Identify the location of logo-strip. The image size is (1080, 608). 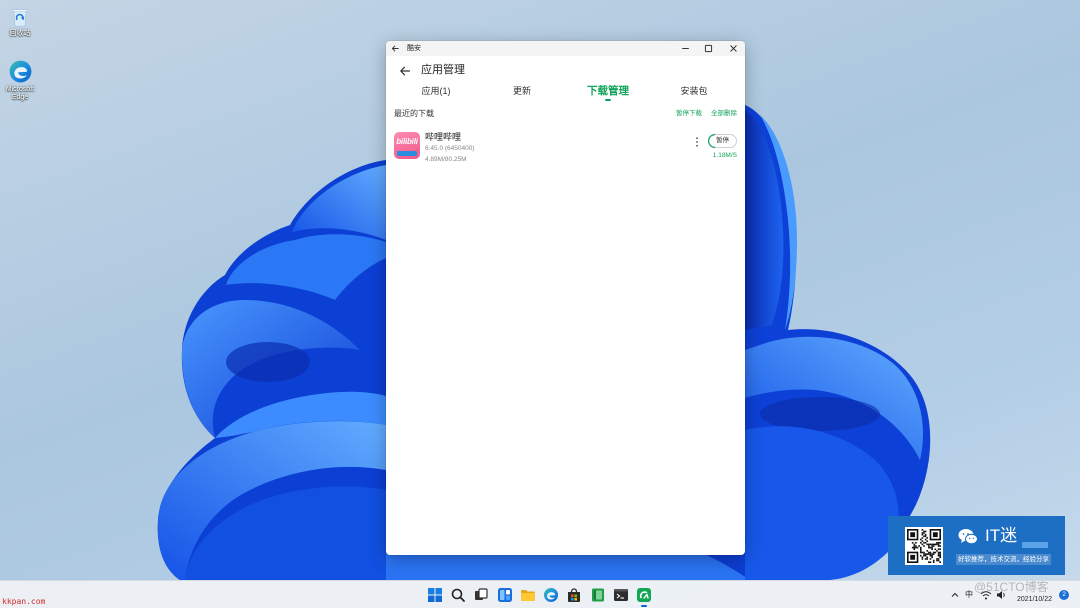
(407, 153).